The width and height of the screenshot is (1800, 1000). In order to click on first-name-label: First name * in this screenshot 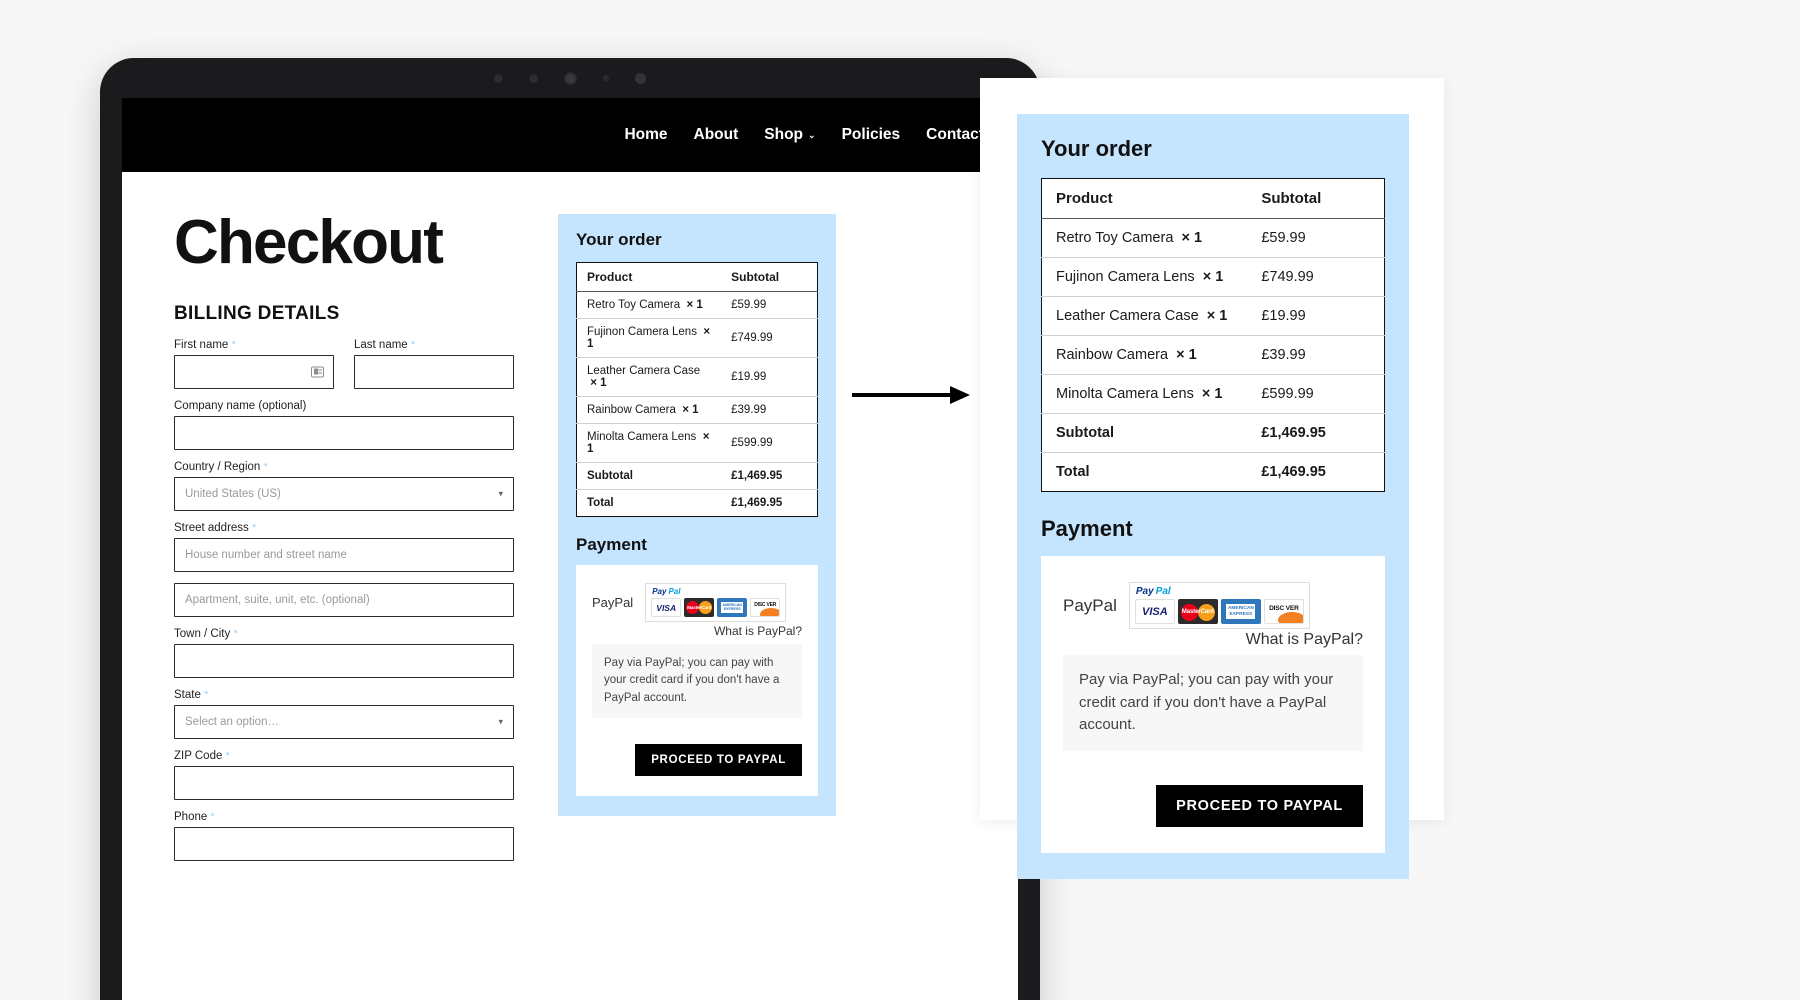, I will do `click(254, 345)`.